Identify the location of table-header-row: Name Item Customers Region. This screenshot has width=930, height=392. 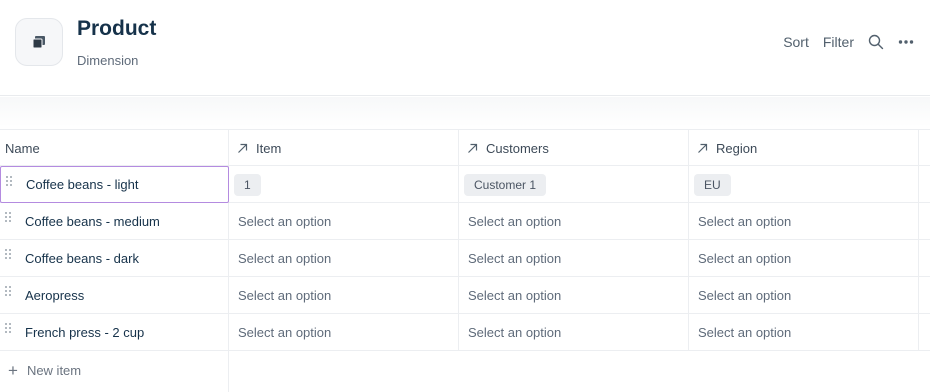
(465, 148).